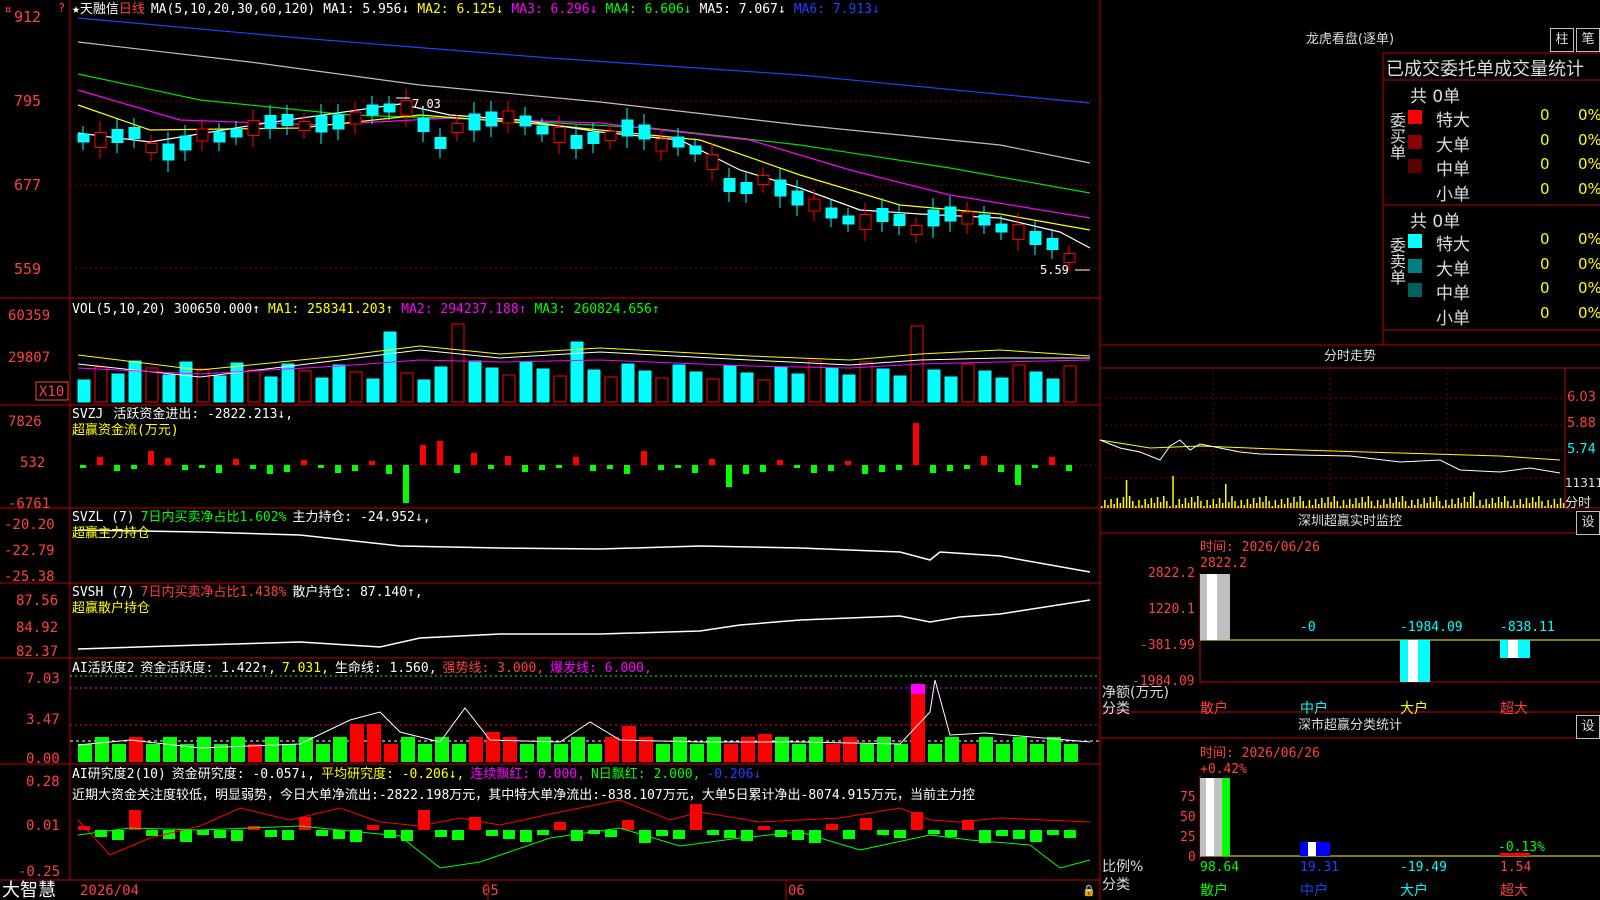 Image resolution: width=1600 pixels, height=900 pixels. I want to click on collapse-icon: ¤, so click(8, 10).